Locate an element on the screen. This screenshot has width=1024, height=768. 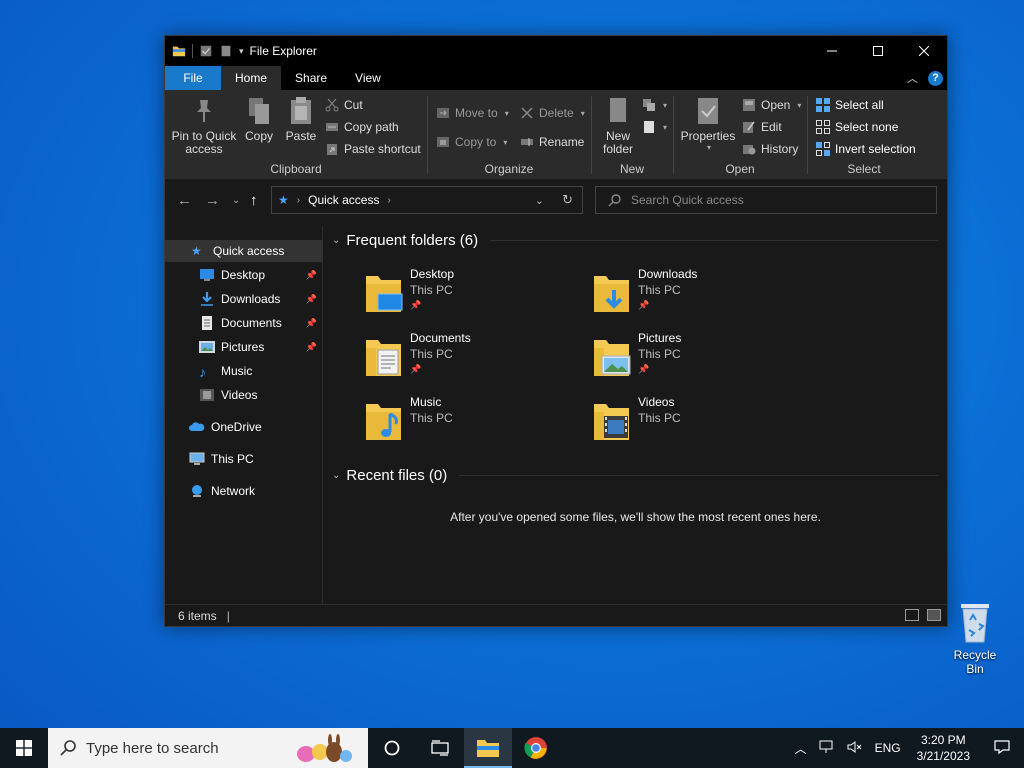
nav-item-documents: Documents 📌 is located at coordinates (244, 323).